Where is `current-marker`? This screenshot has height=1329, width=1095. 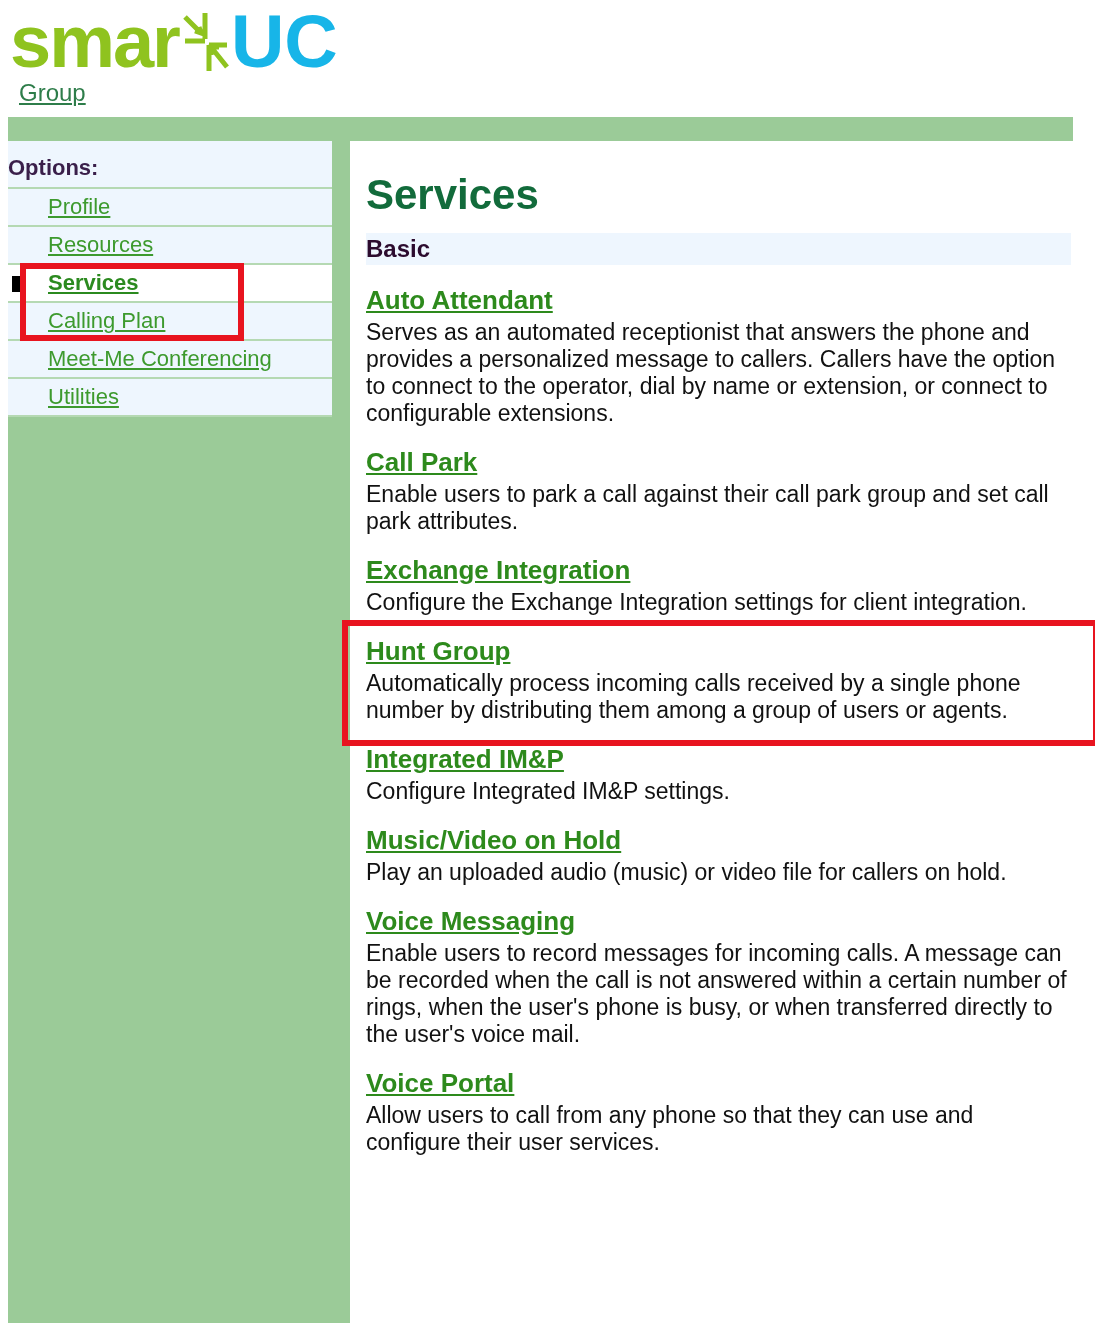 current-marker is located at coordinates (16, 284).